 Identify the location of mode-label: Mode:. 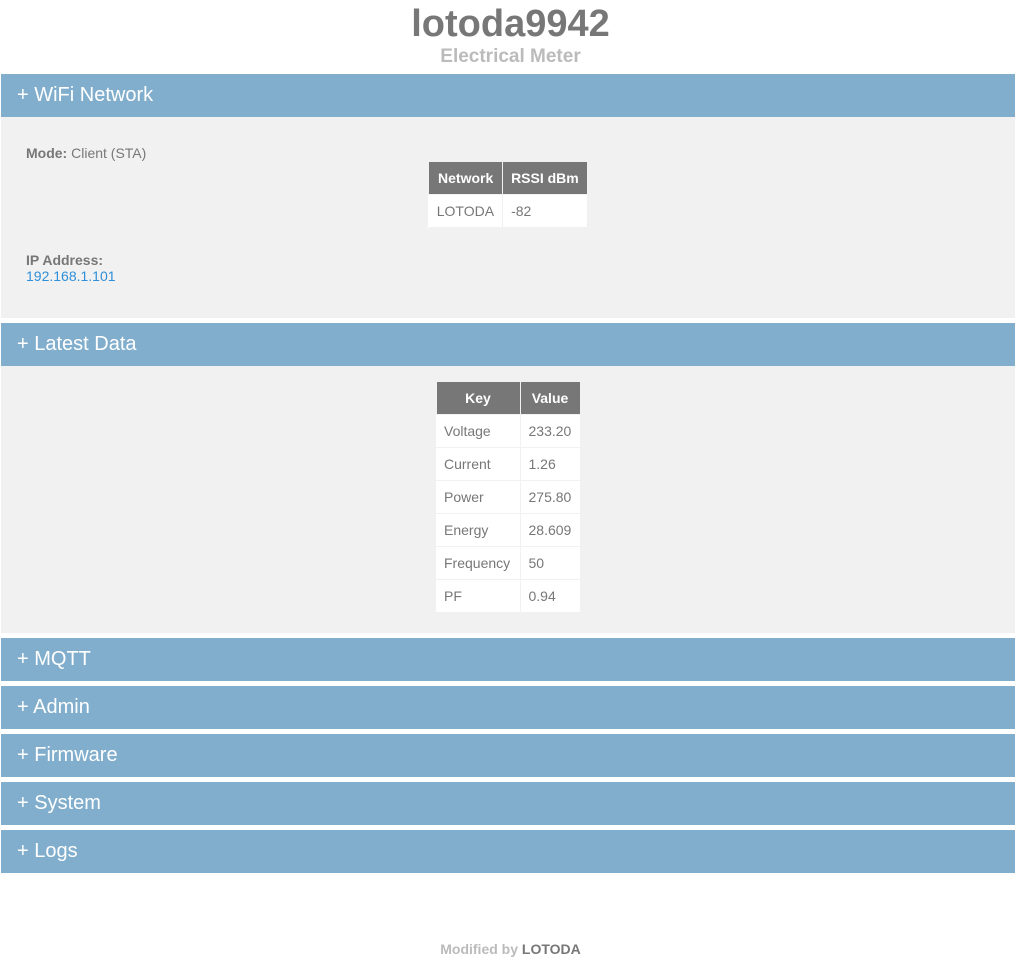
(47, 153).